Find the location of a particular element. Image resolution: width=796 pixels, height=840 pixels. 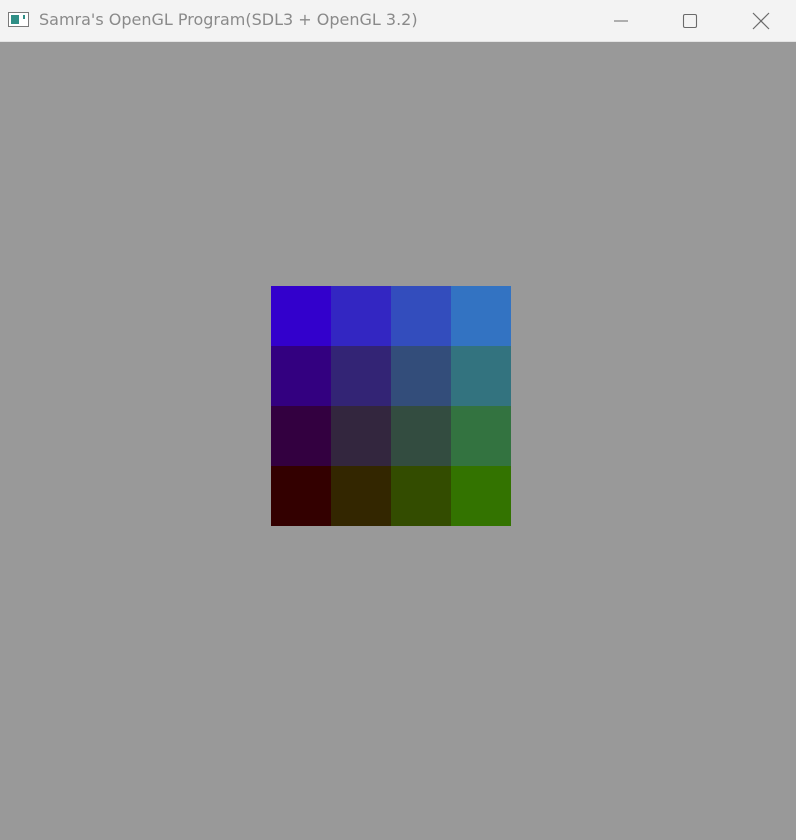

minimize-icon is located at coordinates (621, 21).